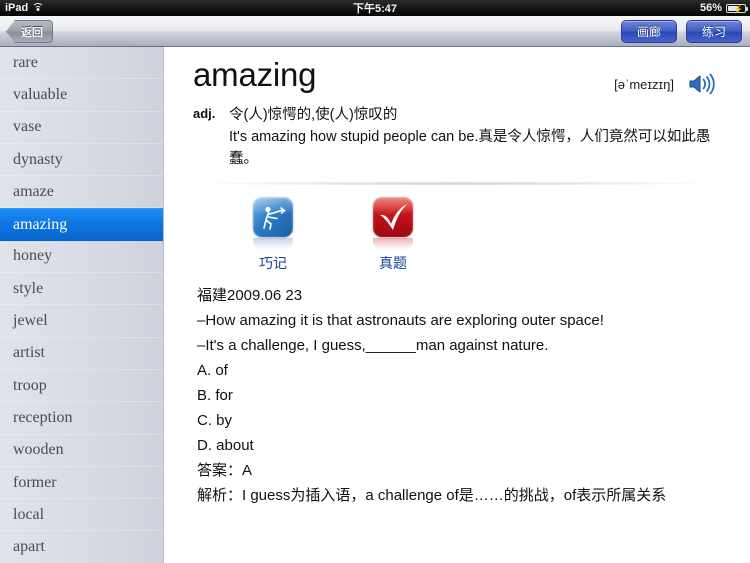 The width and height of the screenshot is (750, 563). I want to click on sidebar-item-label: local, so click(29, 514).